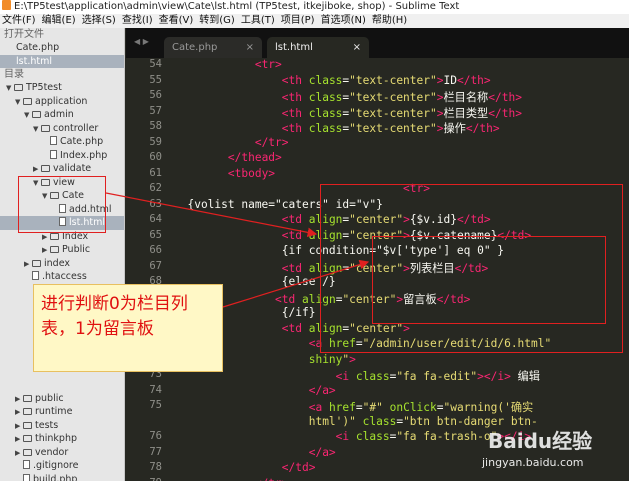  Describe the element at coordinates (466, 113) in the screenshot. I see `code-token: 栏目类型` at that location.